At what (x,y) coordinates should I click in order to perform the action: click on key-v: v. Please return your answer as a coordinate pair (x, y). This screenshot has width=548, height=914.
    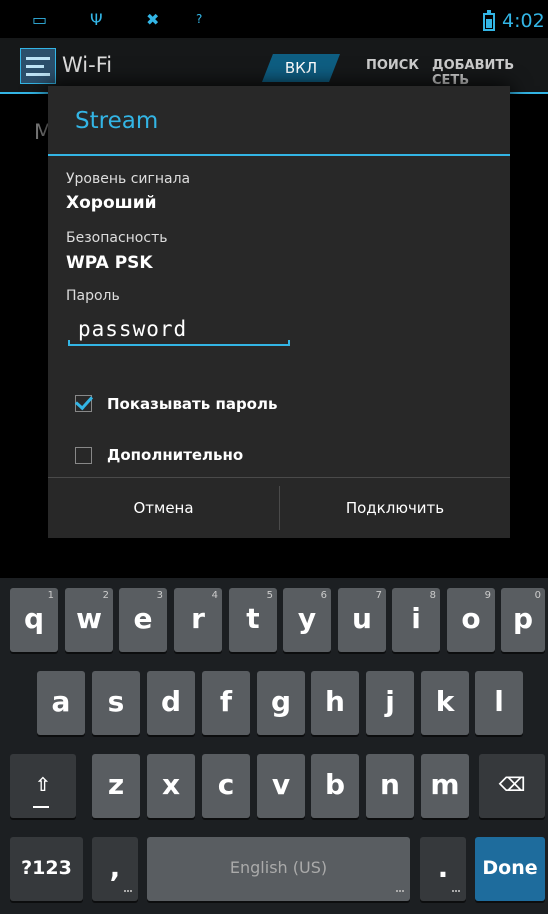
    Looking at the image, I should click on (281, 786).